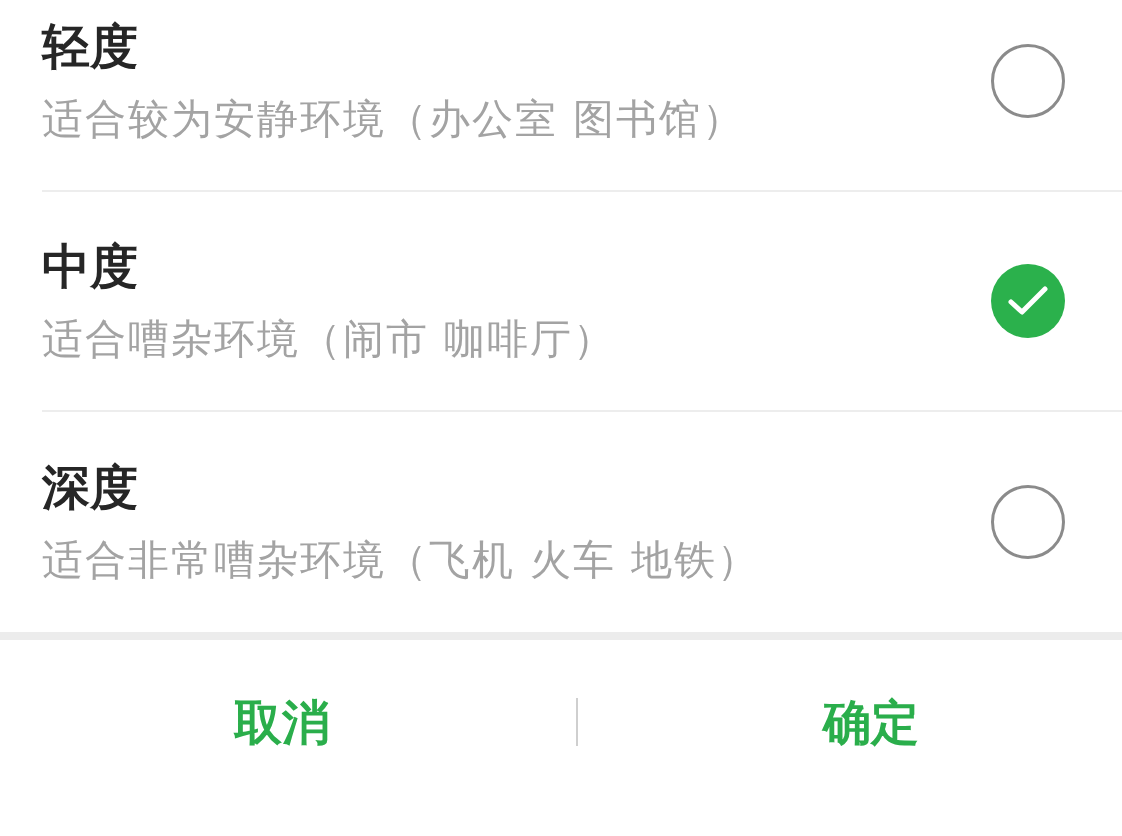 The image size is (1122, 836). What do you see at coordinates (1028, 301) in the screenshot?
I see `check-icon` at bounding box center [1028, 301].